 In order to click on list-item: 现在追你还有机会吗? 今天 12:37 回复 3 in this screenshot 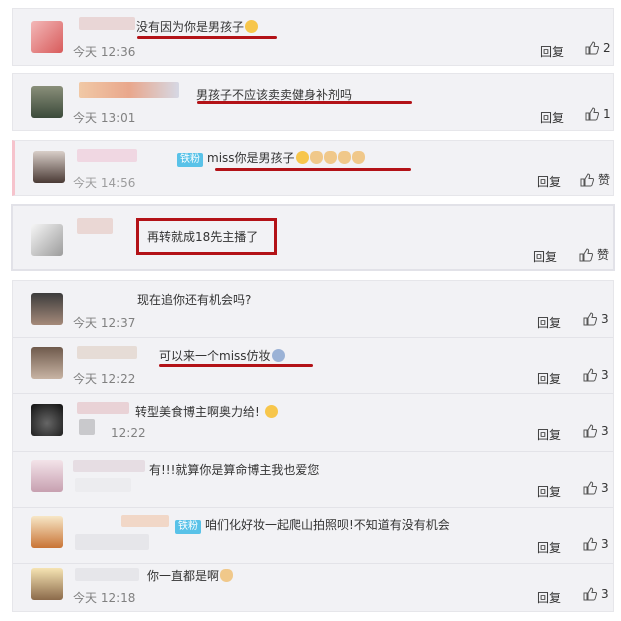, I will do `click(313, 308)`.